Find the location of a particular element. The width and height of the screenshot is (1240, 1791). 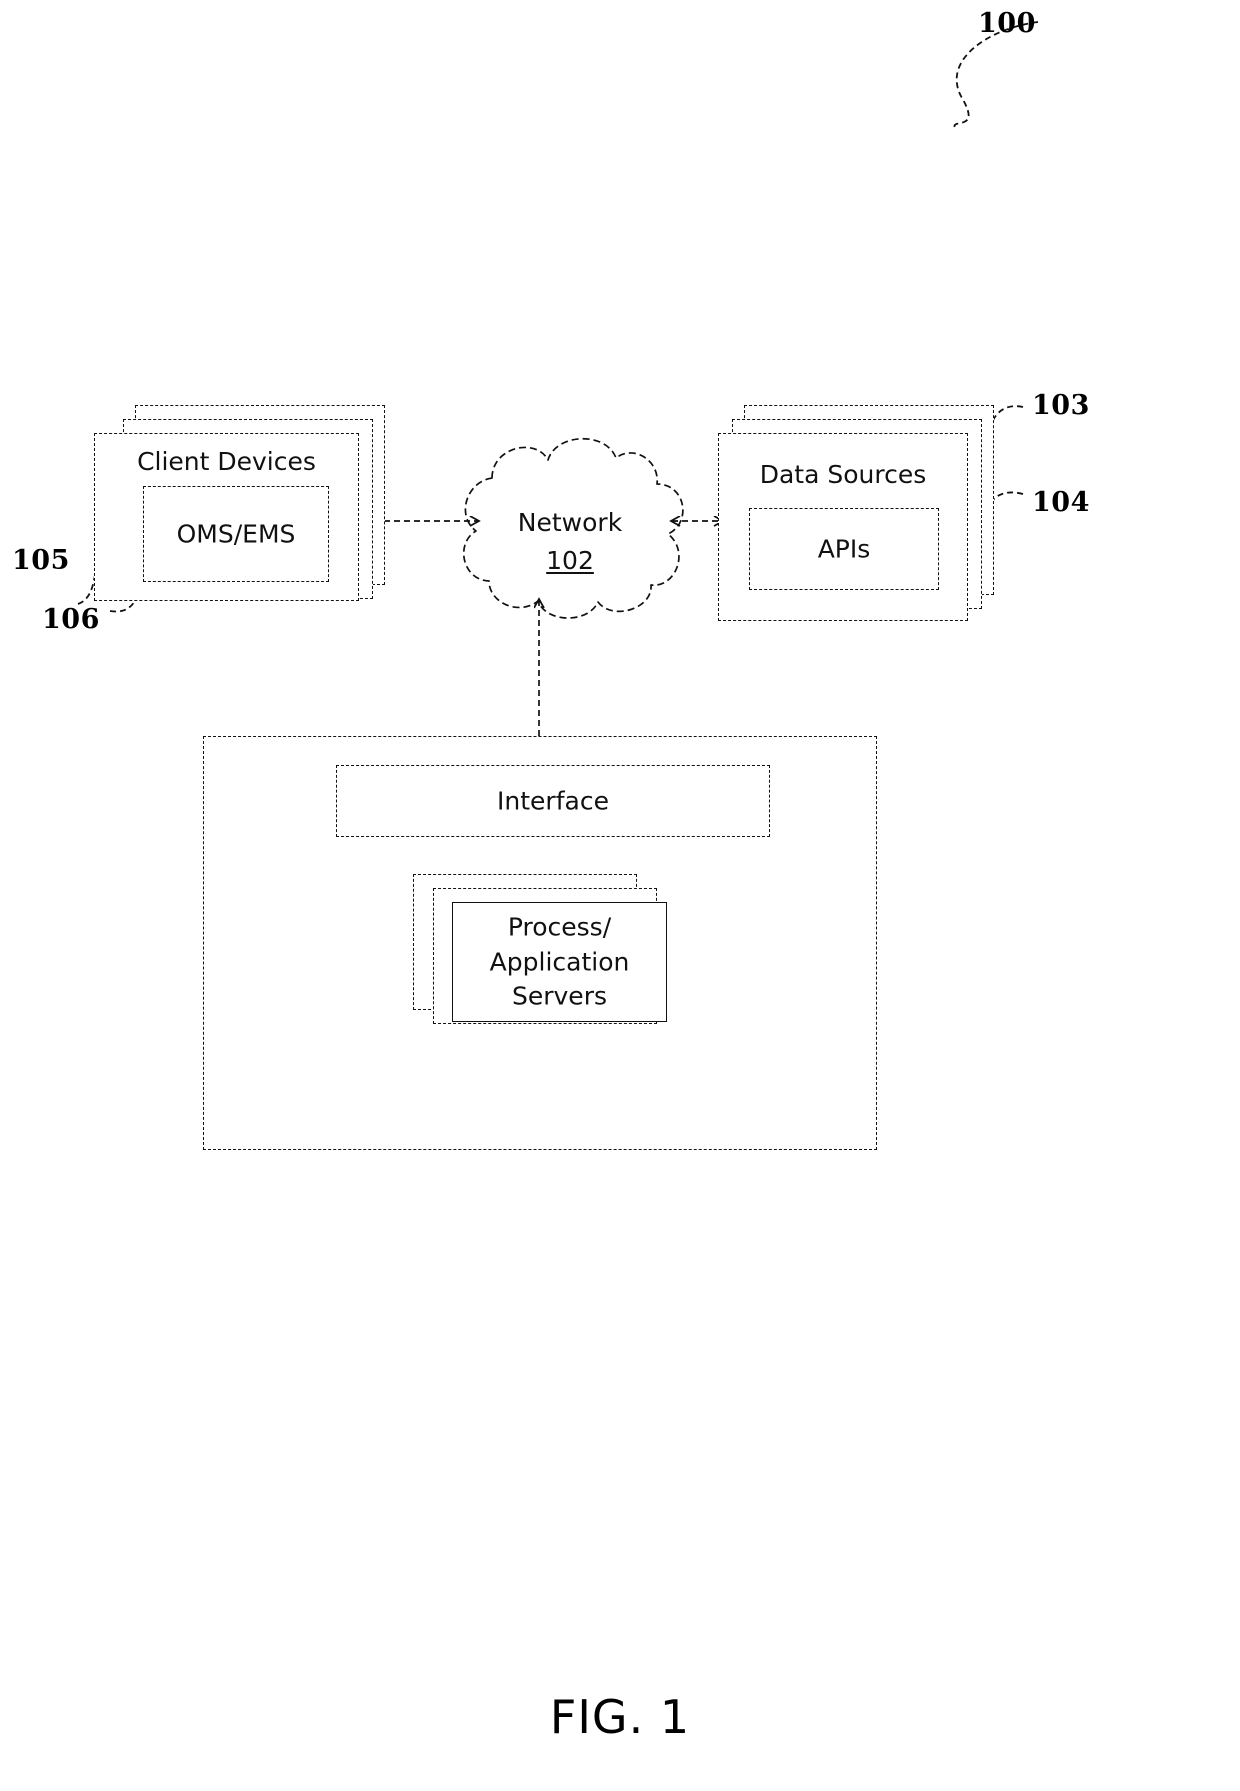

ref-100: 100 is located at coordinates (1007, 23).